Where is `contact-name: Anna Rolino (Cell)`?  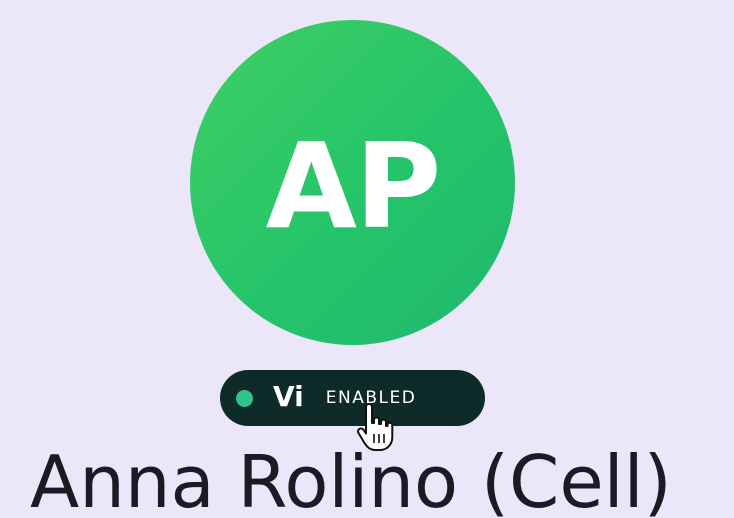
contact-name: Anna Rolino (Cell) is located at coordinates (351, 482).